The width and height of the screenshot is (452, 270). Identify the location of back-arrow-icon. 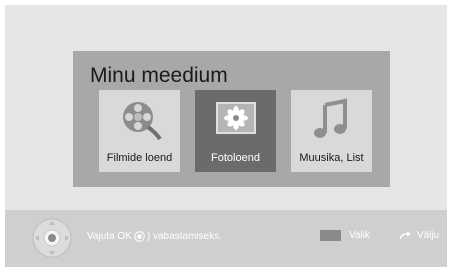
(405, 235).